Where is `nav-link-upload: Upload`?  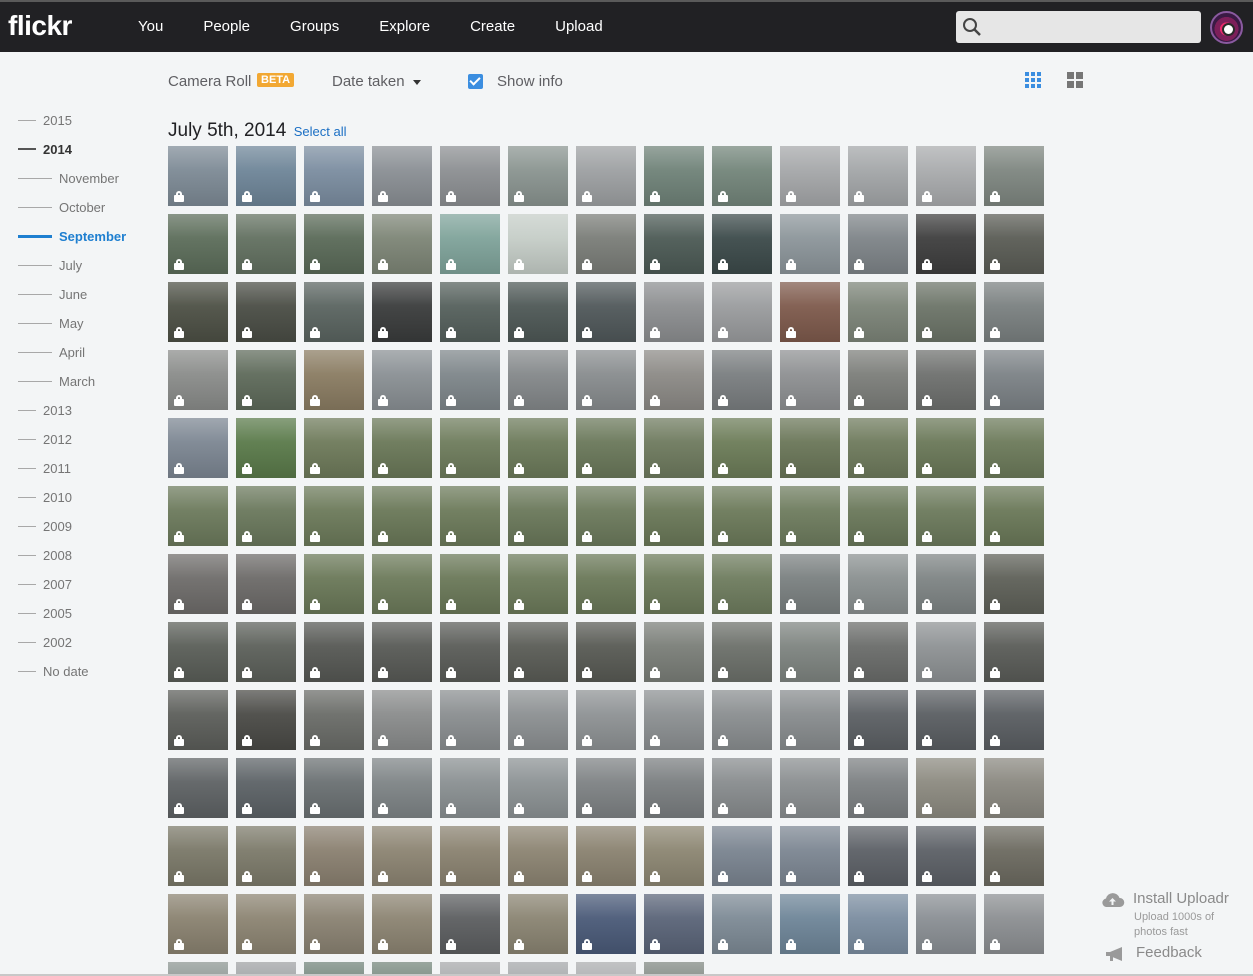 nav-link-upload: Upload is located at coordinates (579, 27).